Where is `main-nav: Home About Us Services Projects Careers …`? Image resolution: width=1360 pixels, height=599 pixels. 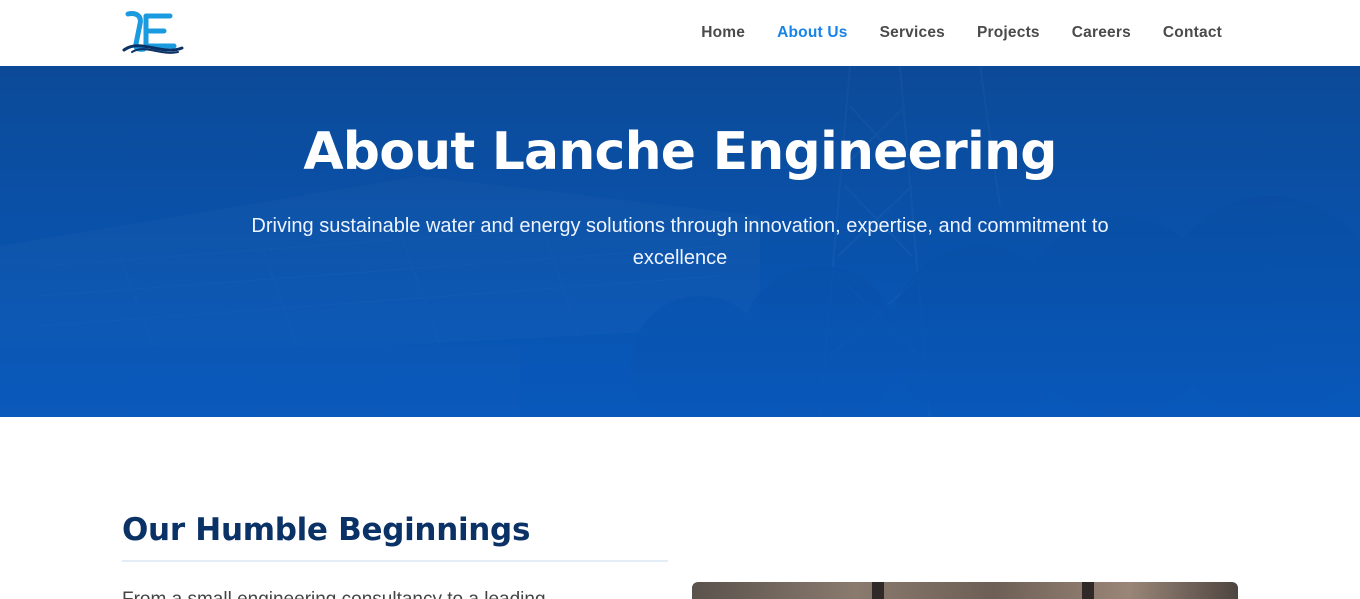
main-nav: Home About Us Services Projects Careers … is located at coordinates (961, 33).